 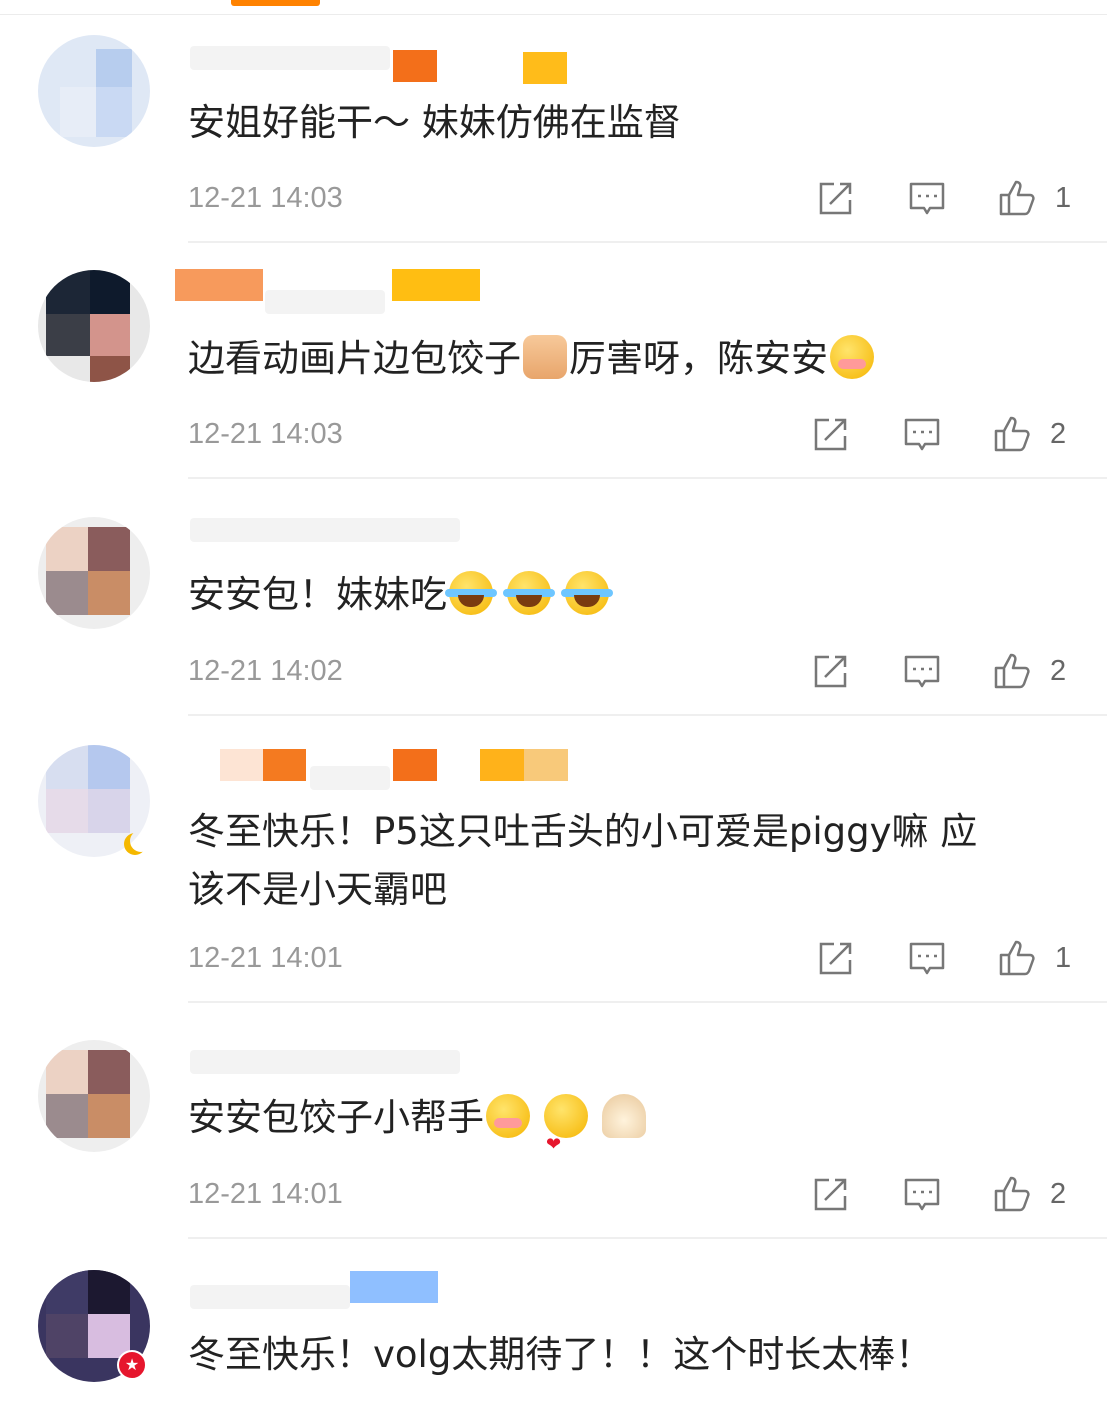 What do you see at coordinates (553, 958) in the screenshot?
I see `comment-meta: 12-21 14:01 1` at bounding box center [553, 958].